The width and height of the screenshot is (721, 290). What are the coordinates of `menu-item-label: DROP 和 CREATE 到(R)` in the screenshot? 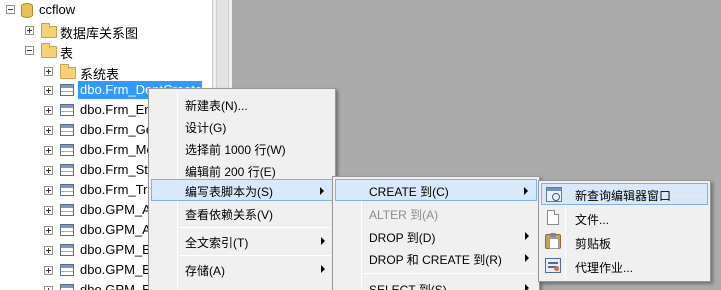 It's located at (435, 260).